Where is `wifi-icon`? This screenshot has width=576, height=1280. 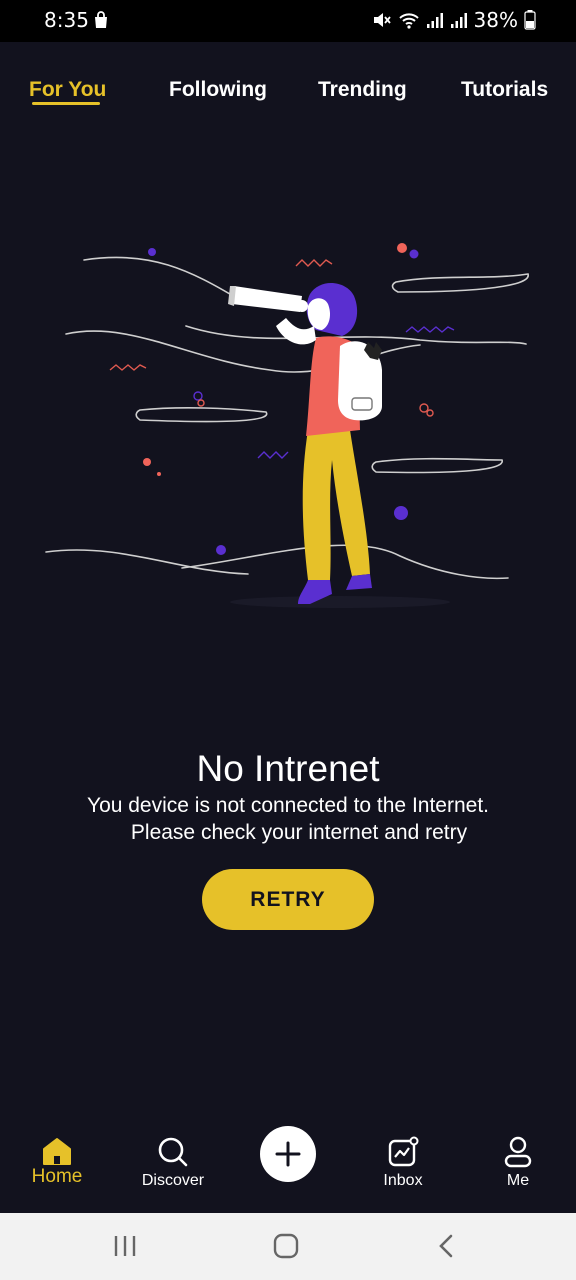
wifi-icon is located at coordinates (408, 21).